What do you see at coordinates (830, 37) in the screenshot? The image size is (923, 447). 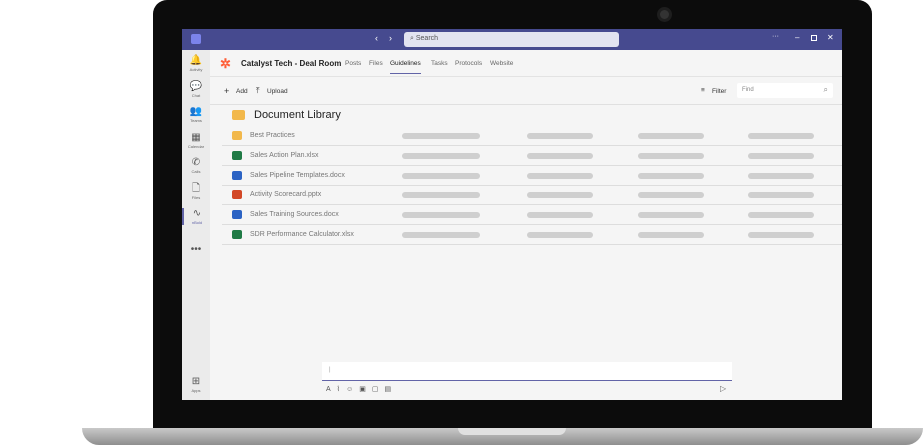 I see `close-icon: ✕` at bounding box center [830, 37].